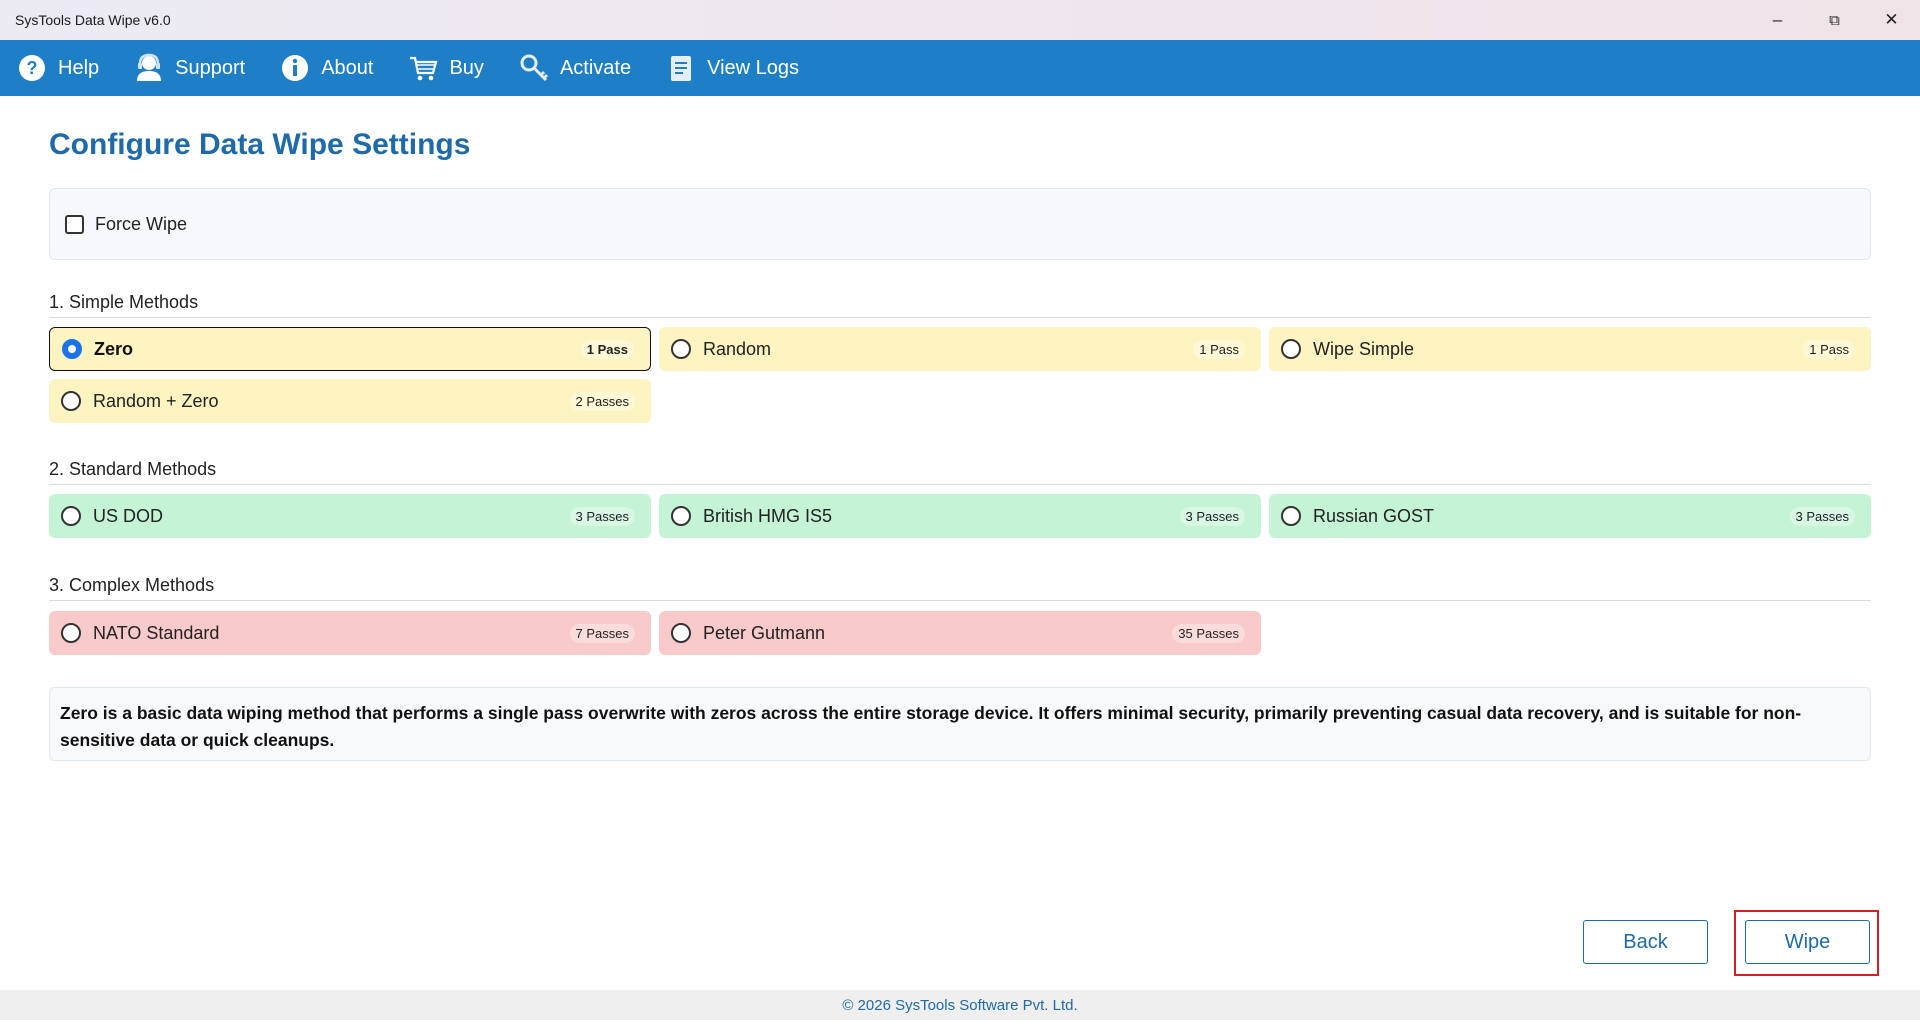  Describe the element at coordinates (1645, 942) in the screenshot. I see `back-button: Back` at that location.